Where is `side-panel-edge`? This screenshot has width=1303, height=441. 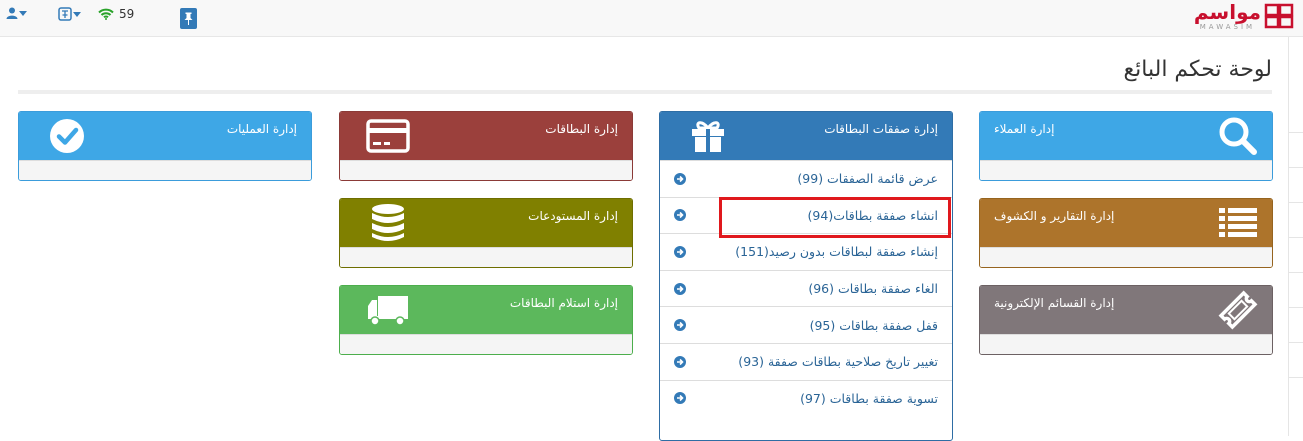 side-panel-edge is located at coordinates (1295, 236).